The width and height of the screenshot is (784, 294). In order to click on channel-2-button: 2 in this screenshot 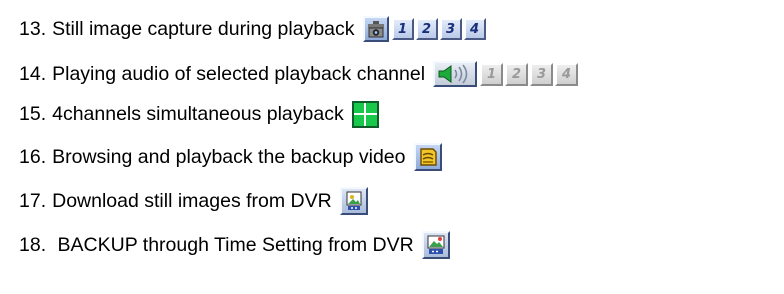, I will do `click(426, 29)`.